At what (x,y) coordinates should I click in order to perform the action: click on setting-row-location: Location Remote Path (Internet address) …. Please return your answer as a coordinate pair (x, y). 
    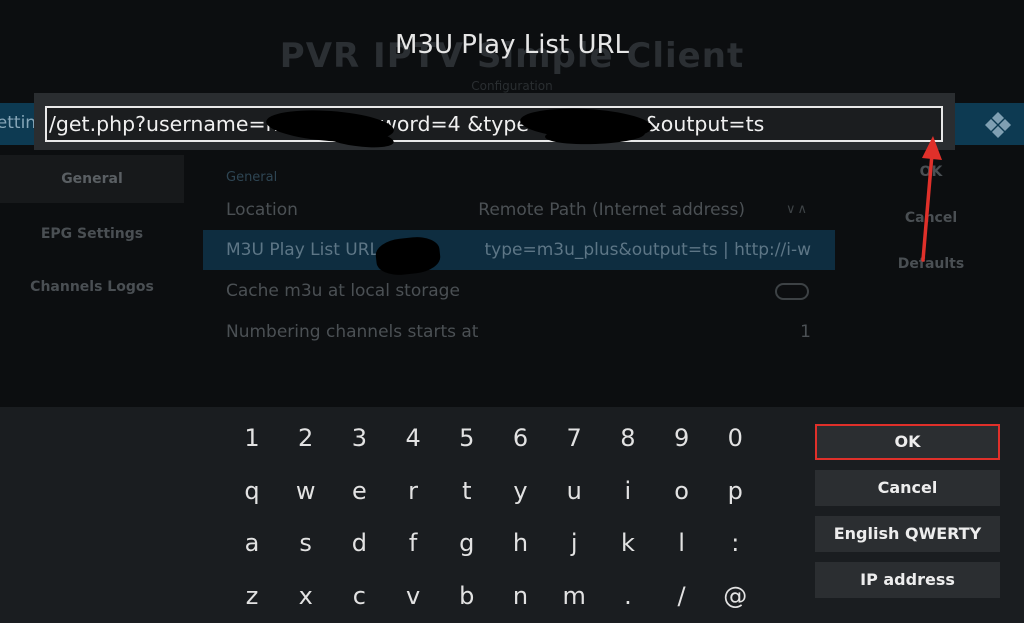
    Looking at the image, I should click on (519, 210).